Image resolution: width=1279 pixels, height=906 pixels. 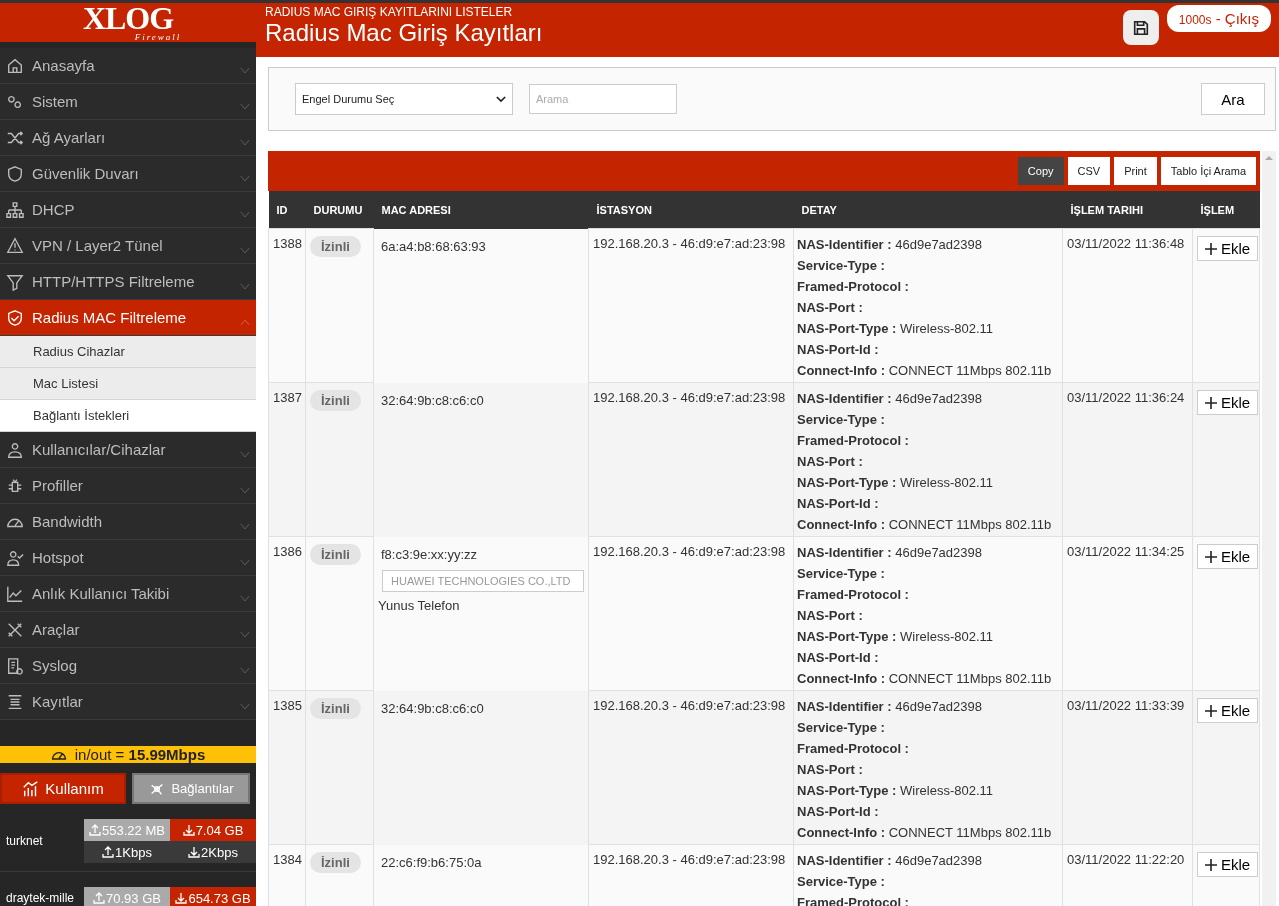 What do you see at coordinates (15, 449) in the screenshot?
I see `person-icon` at bounding box center [15, 449].